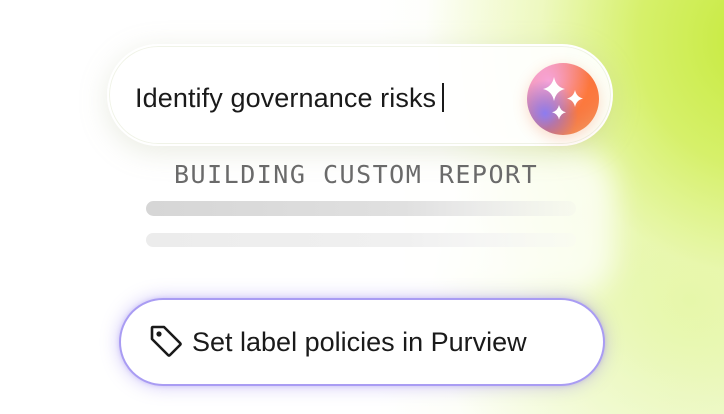 The height and width of the screenshot is (414, 724). I want to click on sparkles-icon, so click(563, 98).